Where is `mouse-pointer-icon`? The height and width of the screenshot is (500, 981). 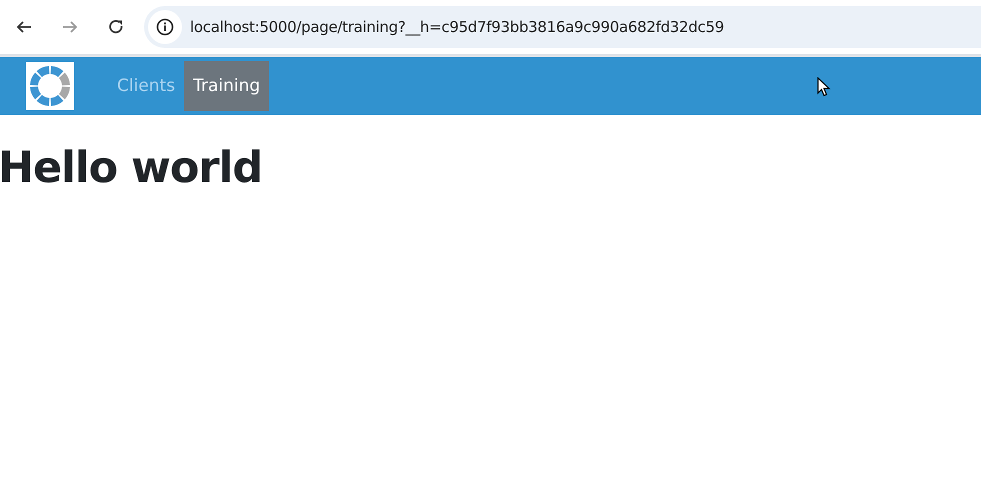 mouse-pointer-icon is located at coordinates (824, 87).